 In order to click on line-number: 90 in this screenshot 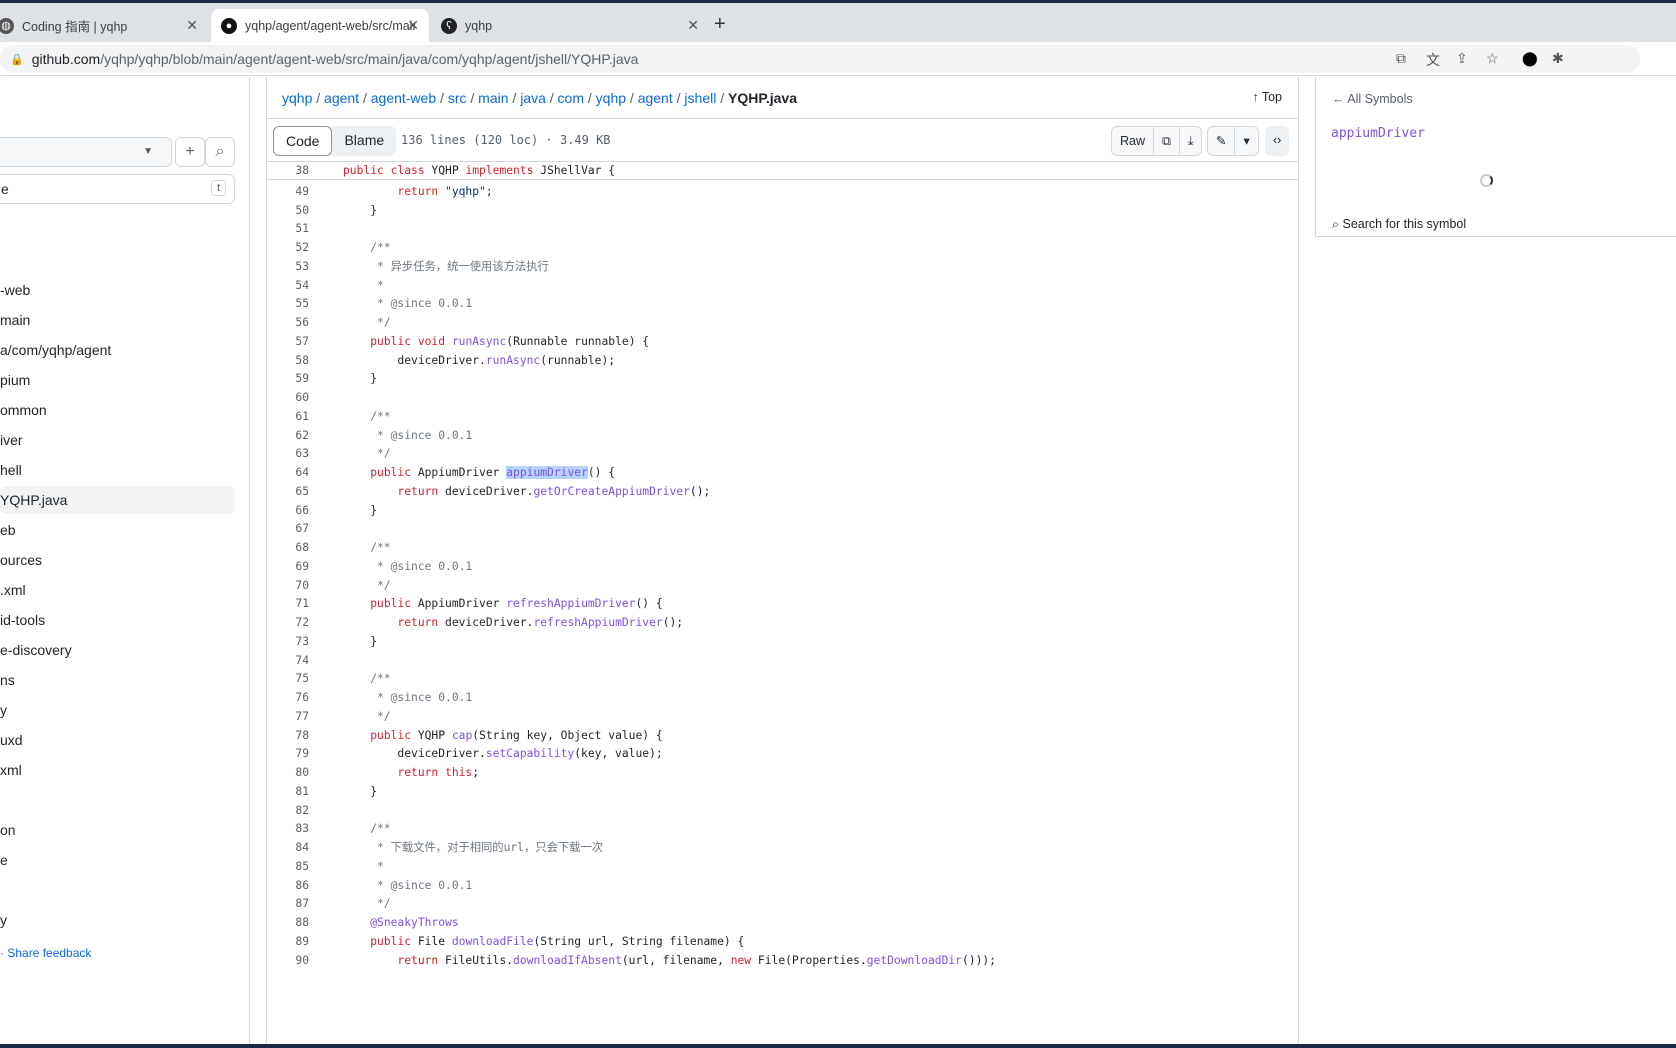, I will do `click(288, 961)`.